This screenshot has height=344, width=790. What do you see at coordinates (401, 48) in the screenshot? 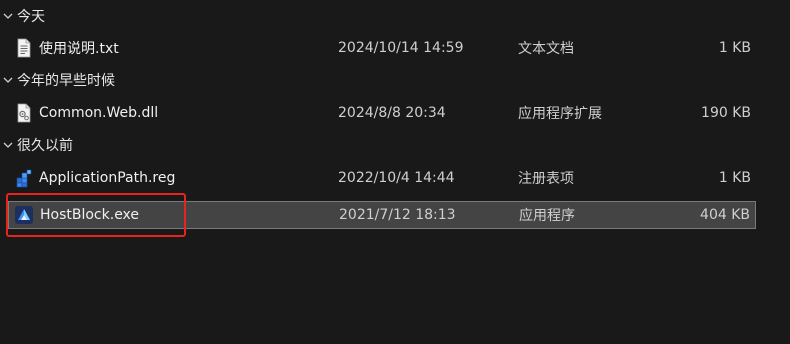
I see `file-date: 2024/10/14 14:59` at bounding box center [401, 48].